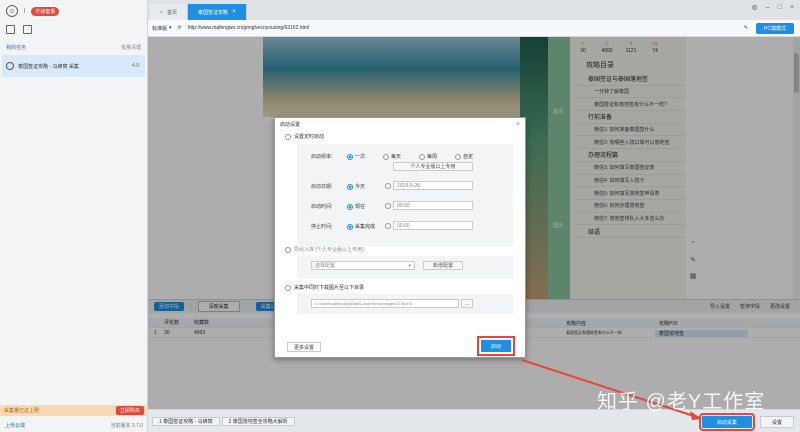 Image resolution: width=800 pixels, height=432 pixels. Describe the element at coordinates (365, 227) in the screenshot. I see `stop-done-label: 采集完成` at that location.